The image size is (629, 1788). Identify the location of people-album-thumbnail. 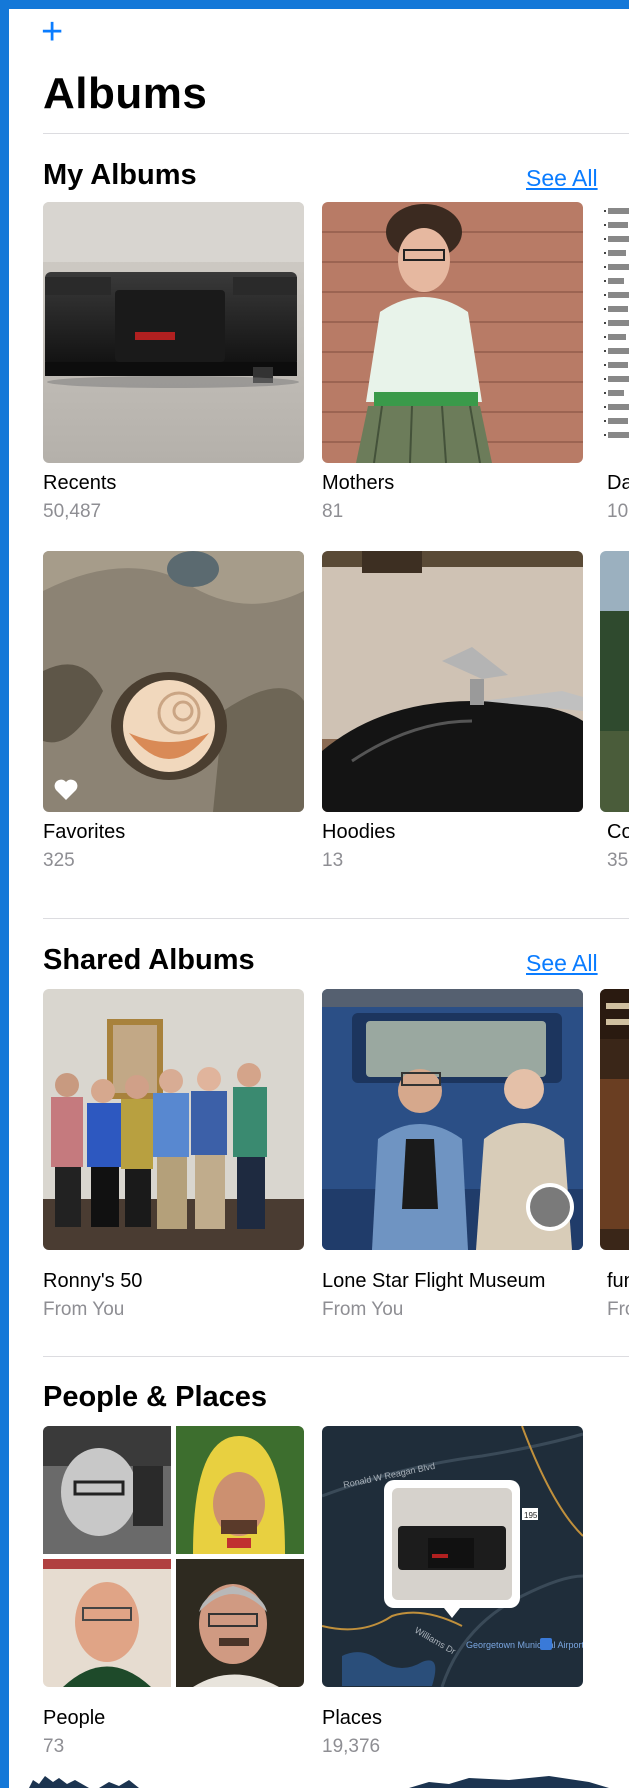
(173, 1556).